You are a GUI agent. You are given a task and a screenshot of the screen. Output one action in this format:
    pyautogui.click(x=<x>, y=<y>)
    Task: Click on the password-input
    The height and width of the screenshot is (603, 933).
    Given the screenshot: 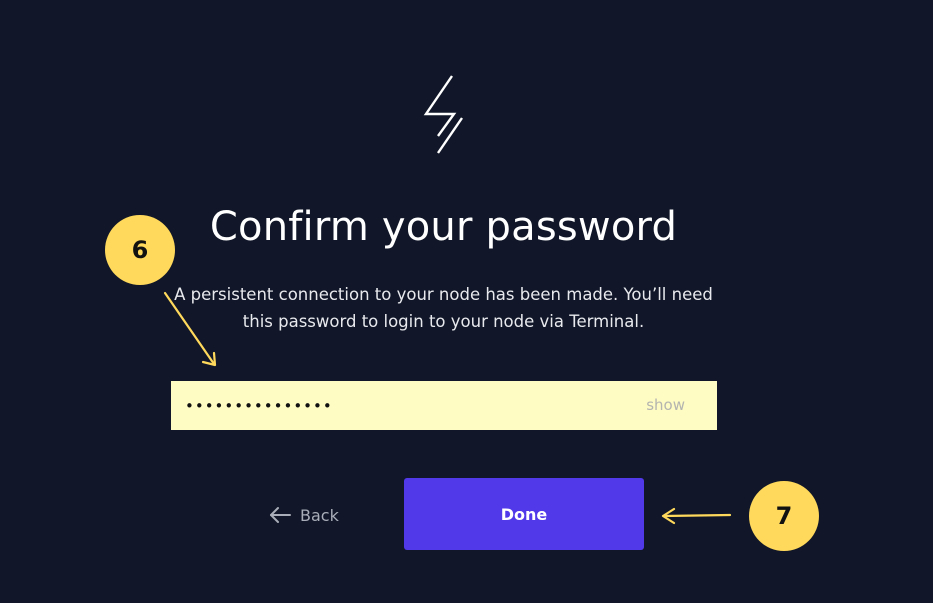 What is the action you would take?
    pyautogui.click(x=405, y=405)
    